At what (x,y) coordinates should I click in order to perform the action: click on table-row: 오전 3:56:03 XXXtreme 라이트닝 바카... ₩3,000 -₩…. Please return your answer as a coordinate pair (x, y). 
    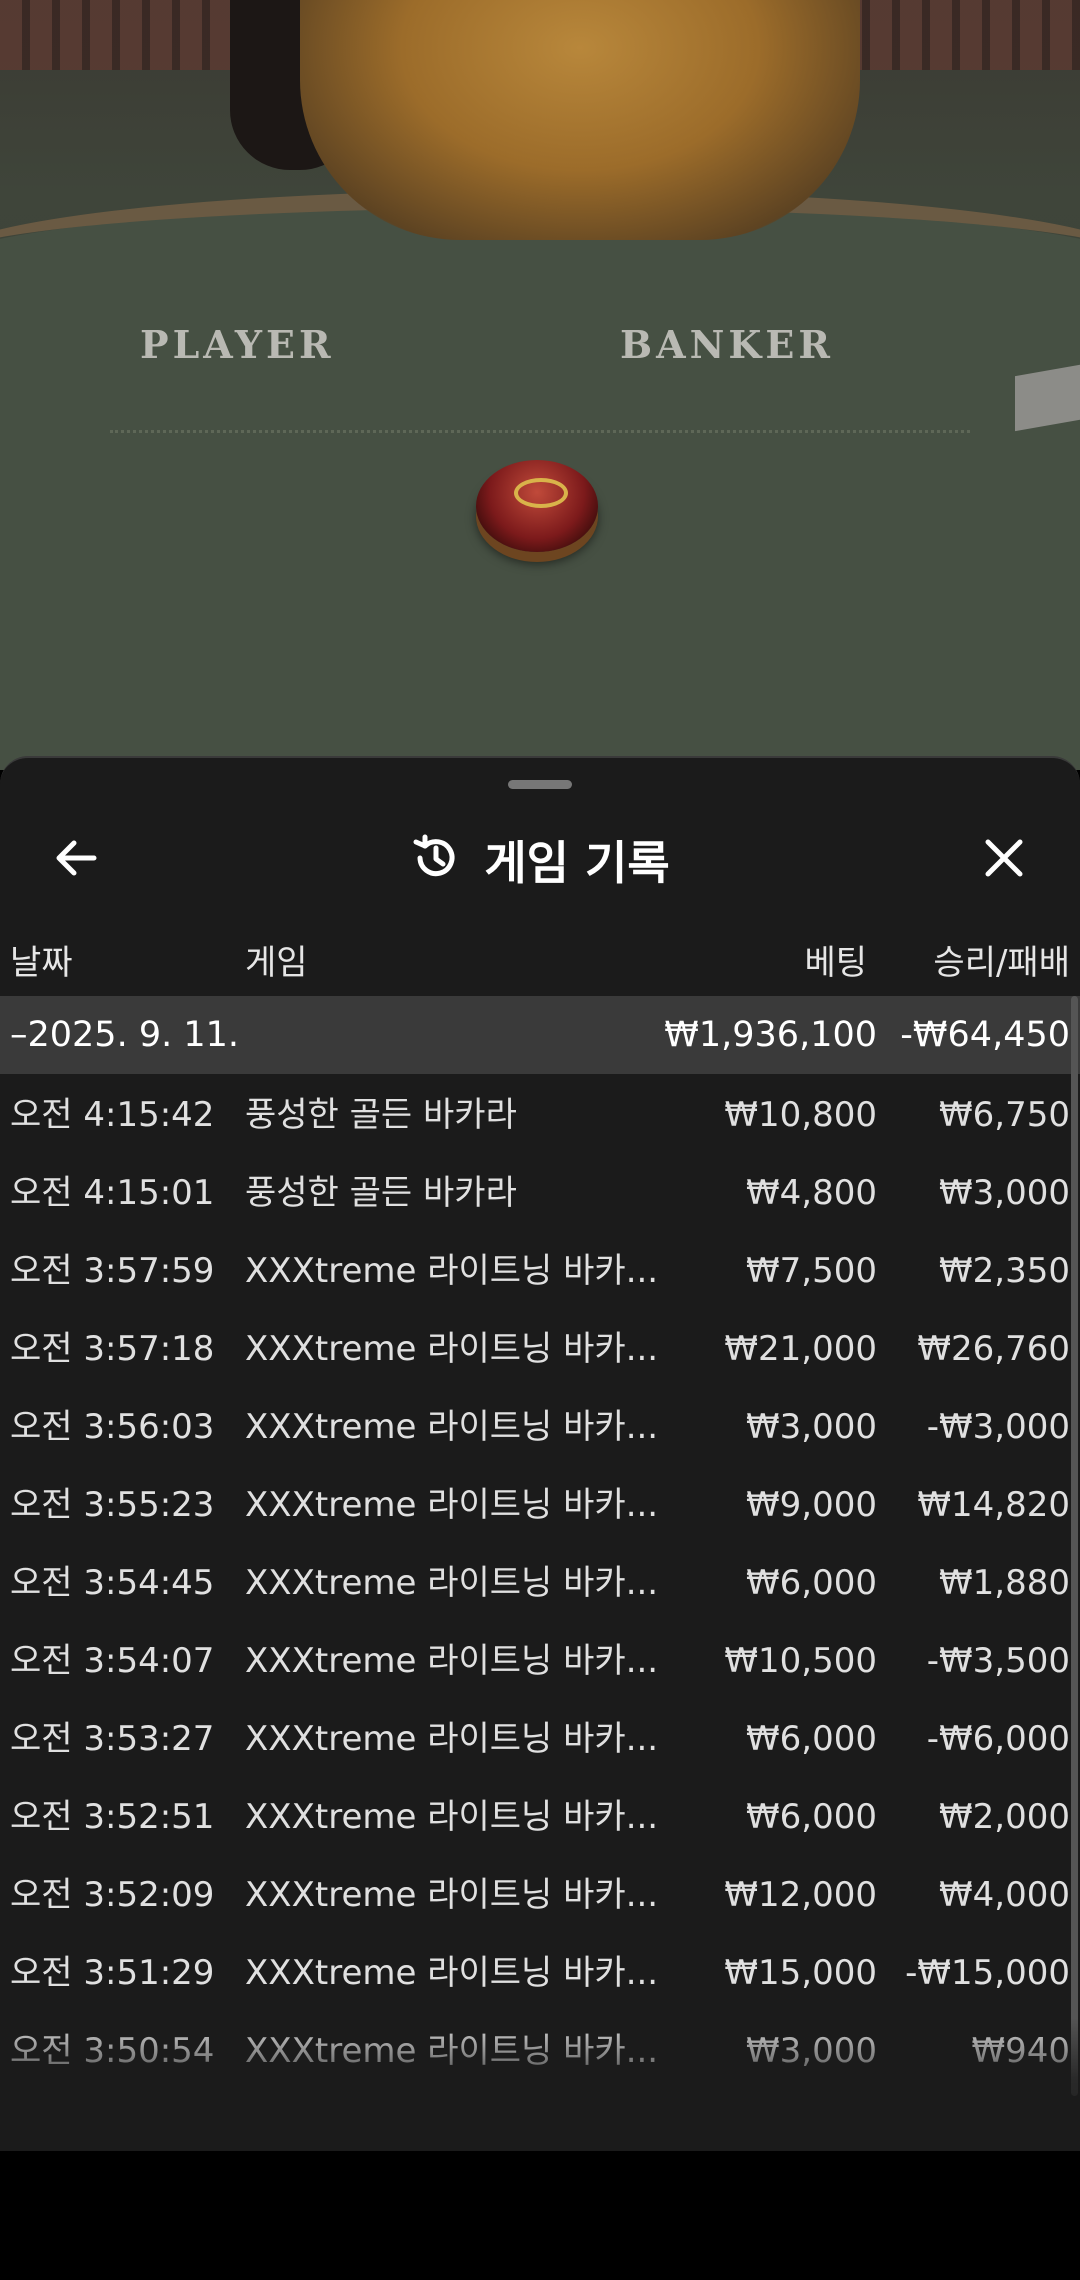
    Looking at the image, I should click on (540, 1427).